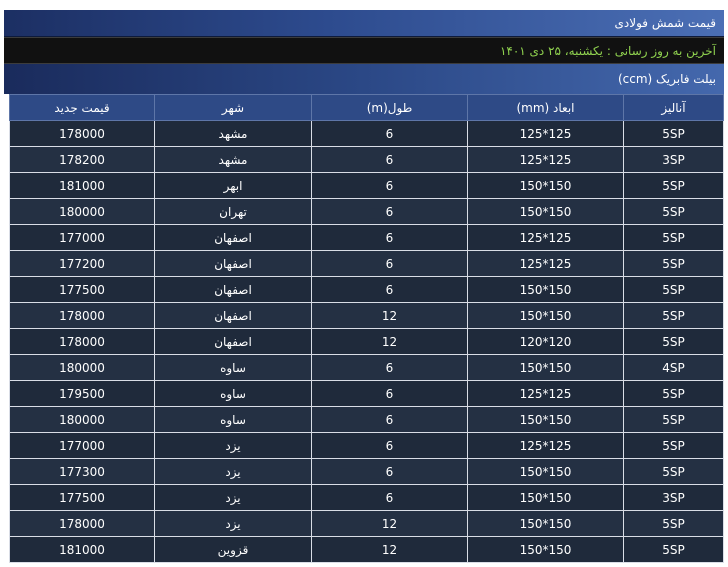 This screenshot has width=728, height=567. Describe the element at coordinates (82, 159) in the screenshot. I see `cell-new-price: 178200` at that location.